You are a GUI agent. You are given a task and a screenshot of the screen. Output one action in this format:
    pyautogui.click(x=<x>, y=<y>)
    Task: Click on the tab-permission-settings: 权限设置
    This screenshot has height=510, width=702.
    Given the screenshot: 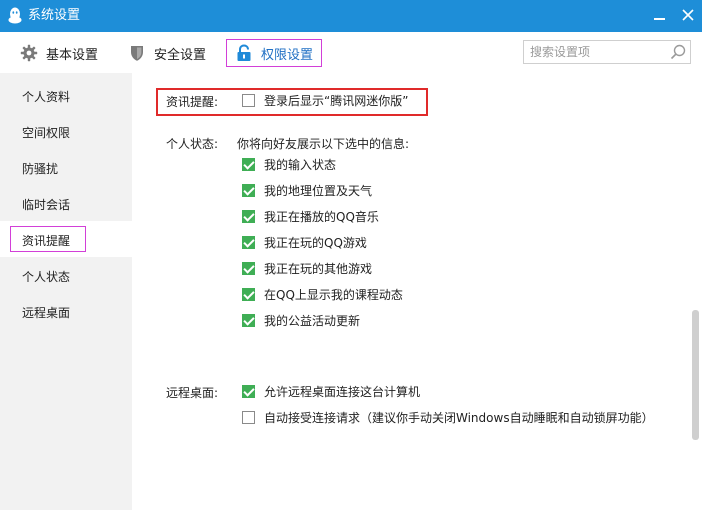 What is the action you would take?
    pyautogui.click(x=274, y=53)
    